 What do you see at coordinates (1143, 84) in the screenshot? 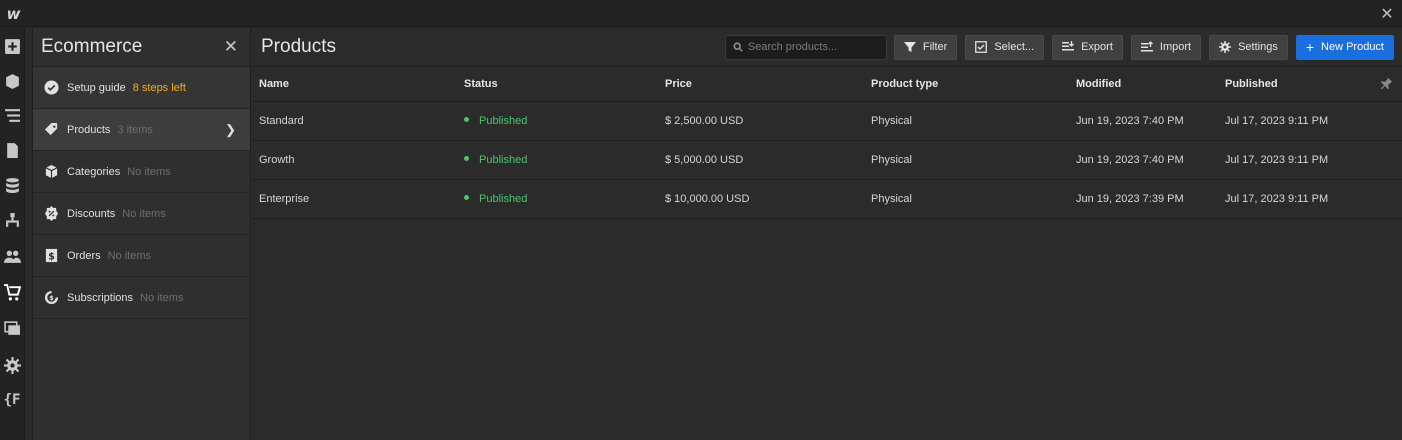
I see `column-header-modified: Modified` at bounding box center [1143, 84].